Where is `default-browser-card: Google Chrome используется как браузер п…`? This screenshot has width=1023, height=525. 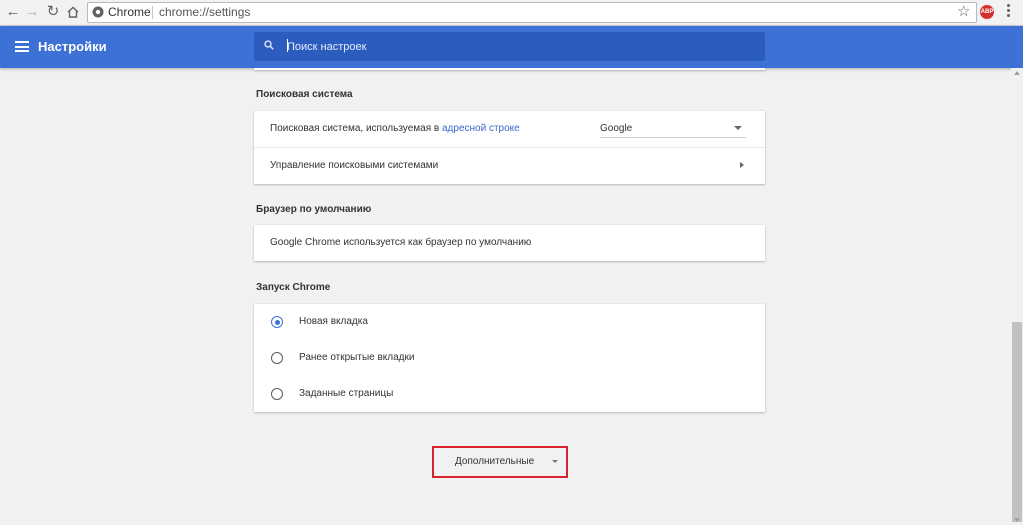 default-browser-card: Google Chrome используется как браузер п… is located at coordinates (509, 243).